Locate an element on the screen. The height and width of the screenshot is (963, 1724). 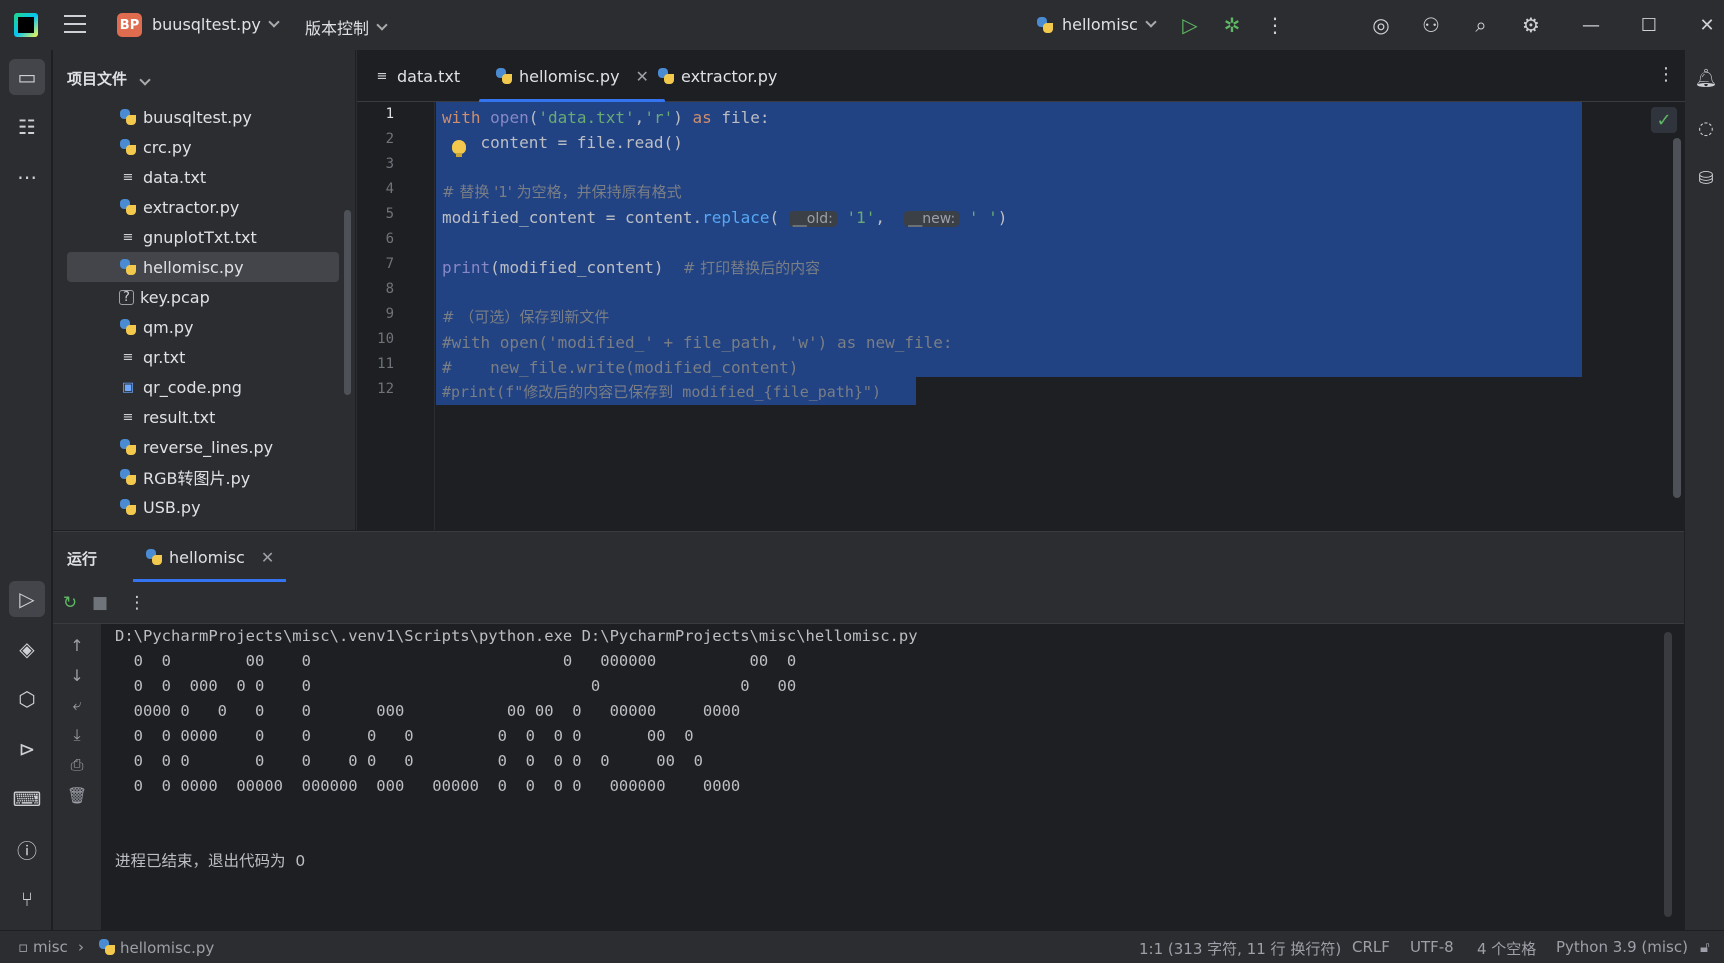
git-icon: ⑂ is located at coordinates (27, 899).